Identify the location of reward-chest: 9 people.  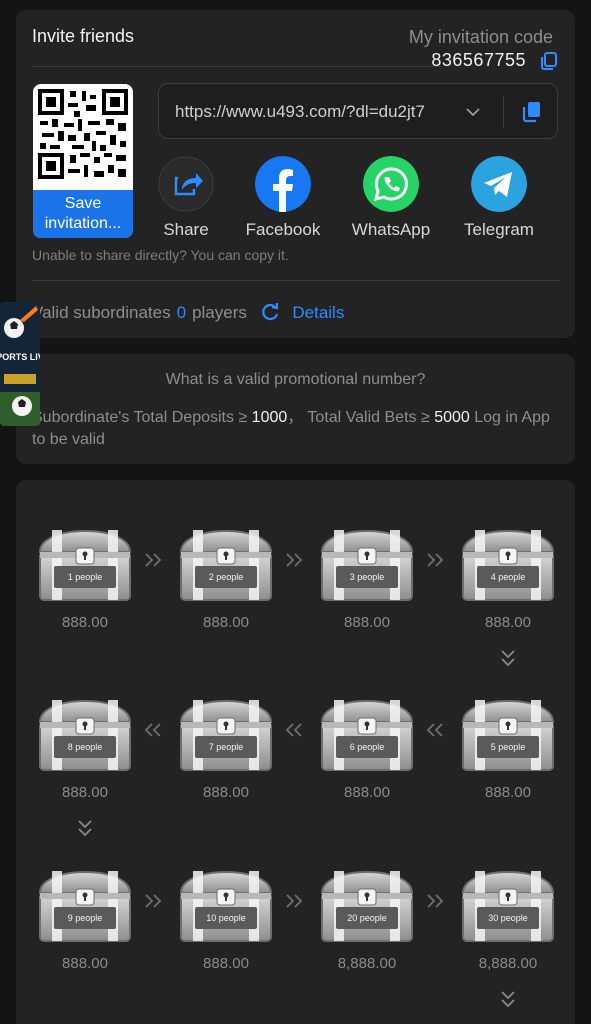
(85, 902).